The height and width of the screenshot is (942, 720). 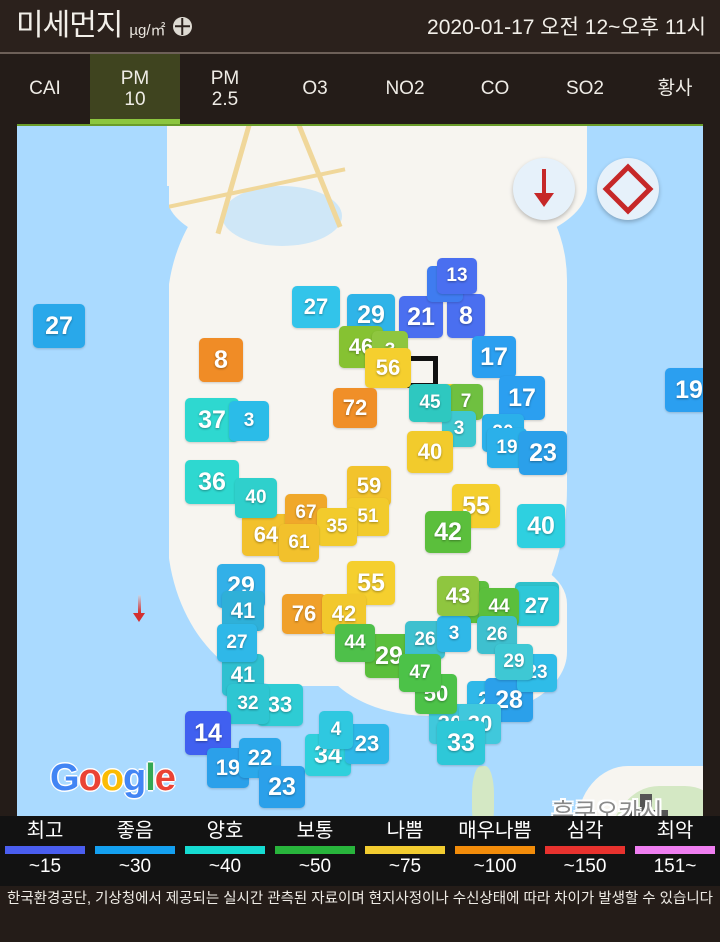 I want to click on legend-item: 좋음 ~30, so click(x=135, y=853).